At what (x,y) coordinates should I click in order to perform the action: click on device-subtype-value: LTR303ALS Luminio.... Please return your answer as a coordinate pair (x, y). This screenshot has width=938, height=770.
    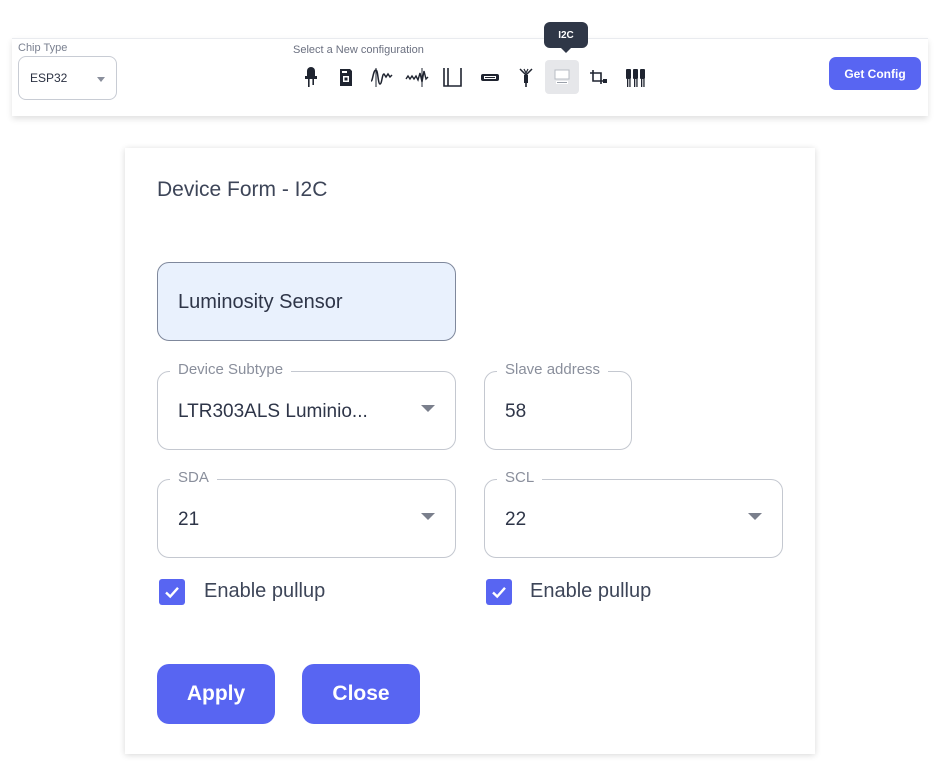
    Looking at the image, I should click on (273, 411).